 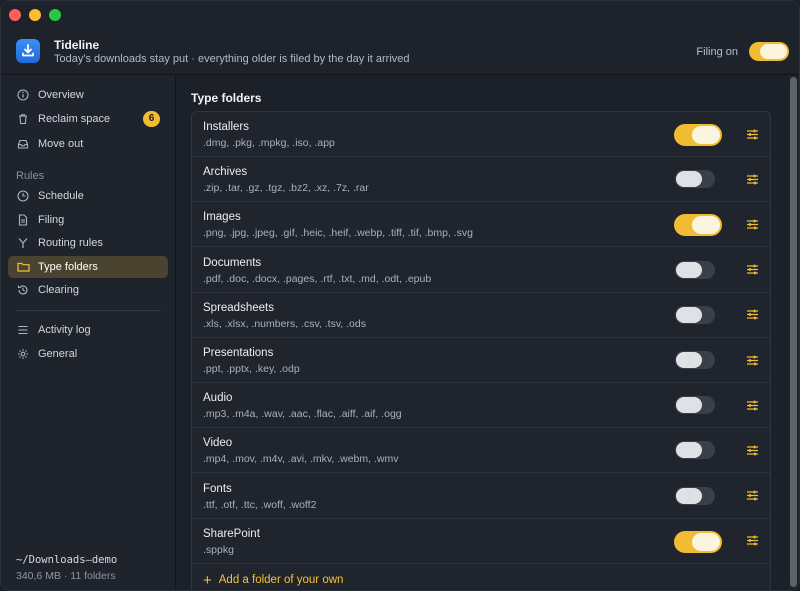 I want to click on sidebar-item-label: Type folders, so click(x=68, y=267).